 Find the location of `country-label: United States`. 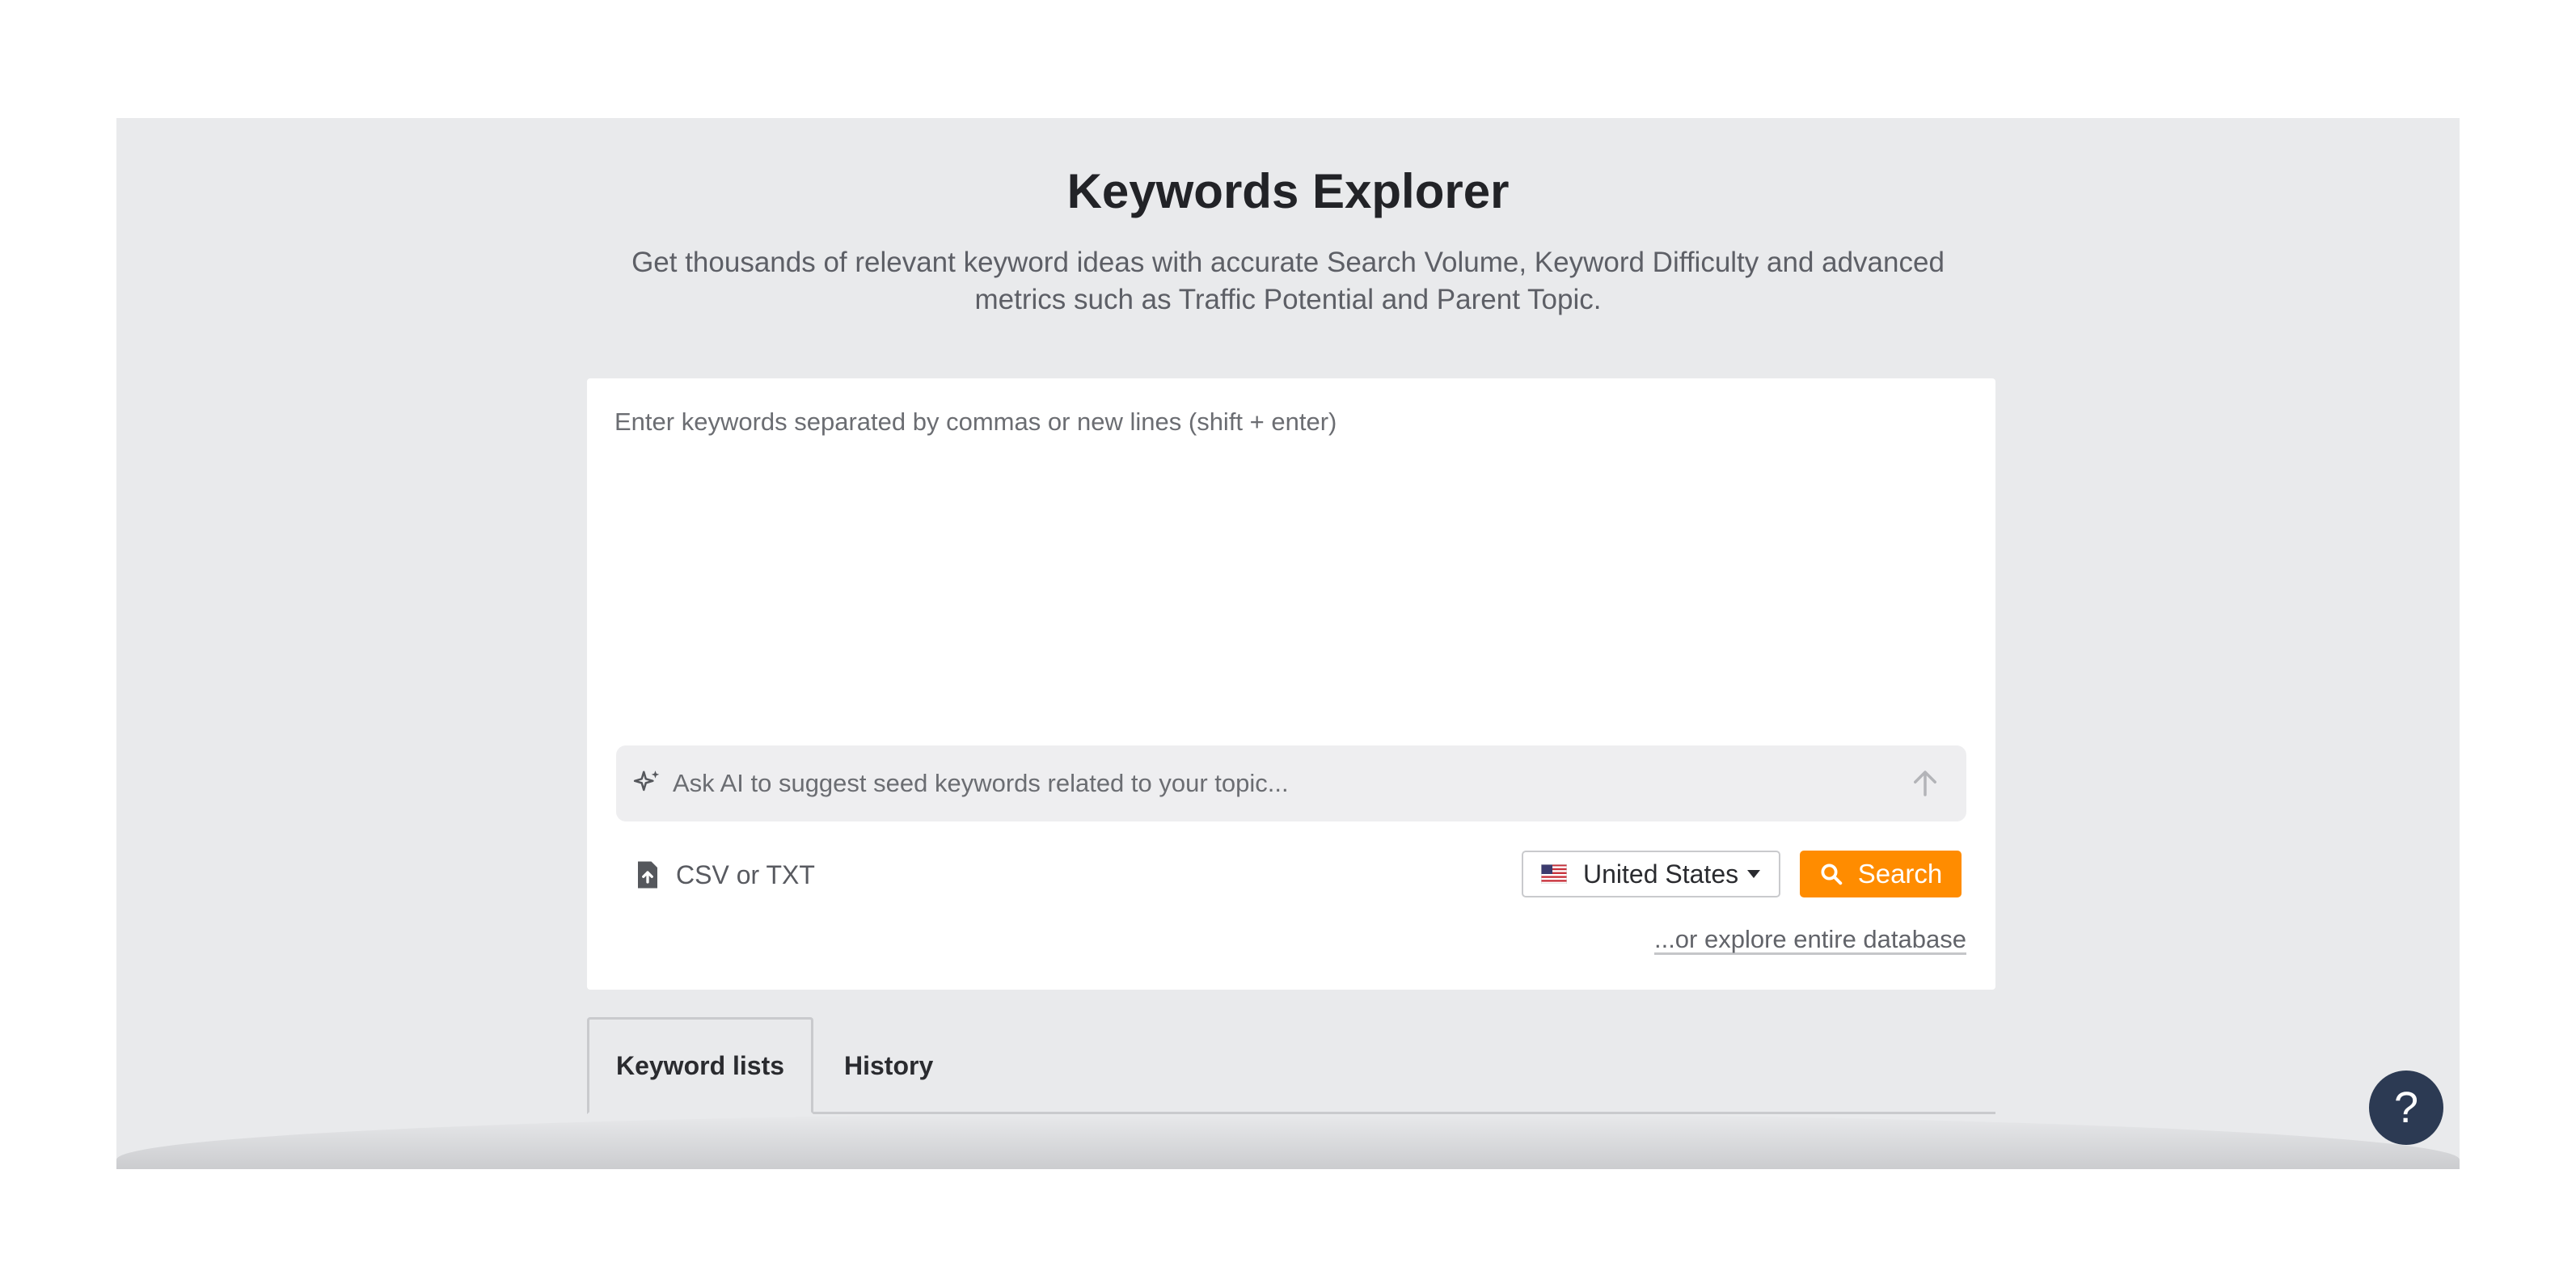

country-label: United States is located at coordinates (1661, 874).